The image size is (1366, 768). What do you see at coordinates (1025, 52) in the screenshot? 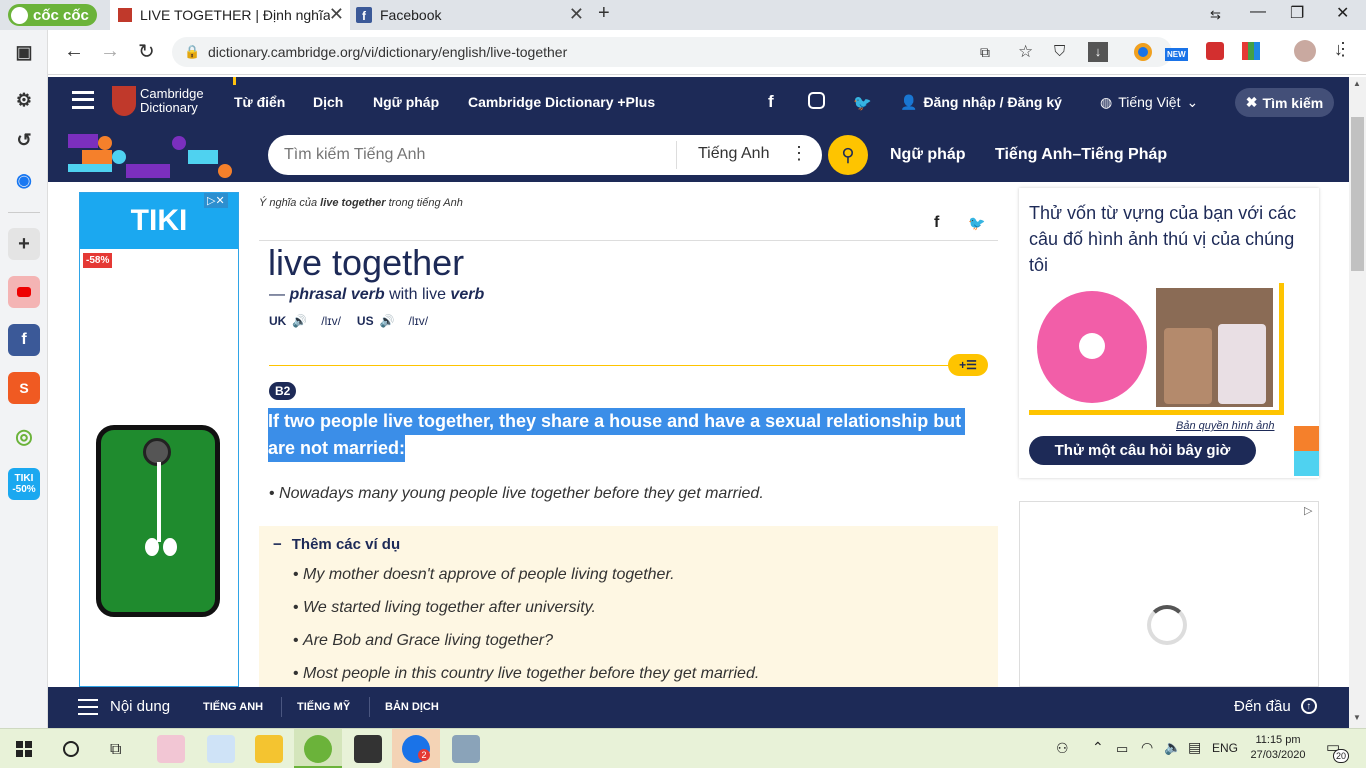
I see `bookmark-star-icon: ☆` at bounding box center [1025, 52].